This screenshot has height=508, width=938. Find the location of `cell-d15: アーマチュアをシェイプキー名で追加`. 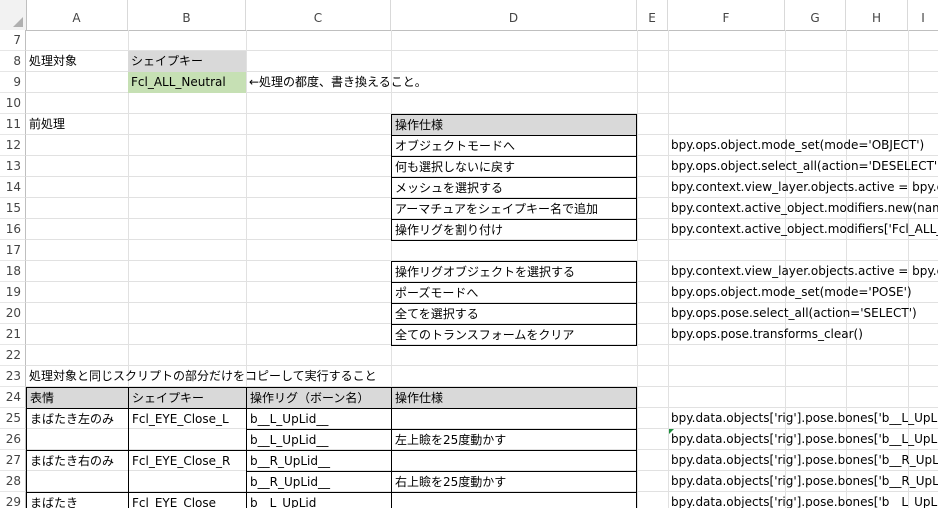

cell-d15: アーマチュアをシェイプキー名で追加 is located at coordinates (514, 209).